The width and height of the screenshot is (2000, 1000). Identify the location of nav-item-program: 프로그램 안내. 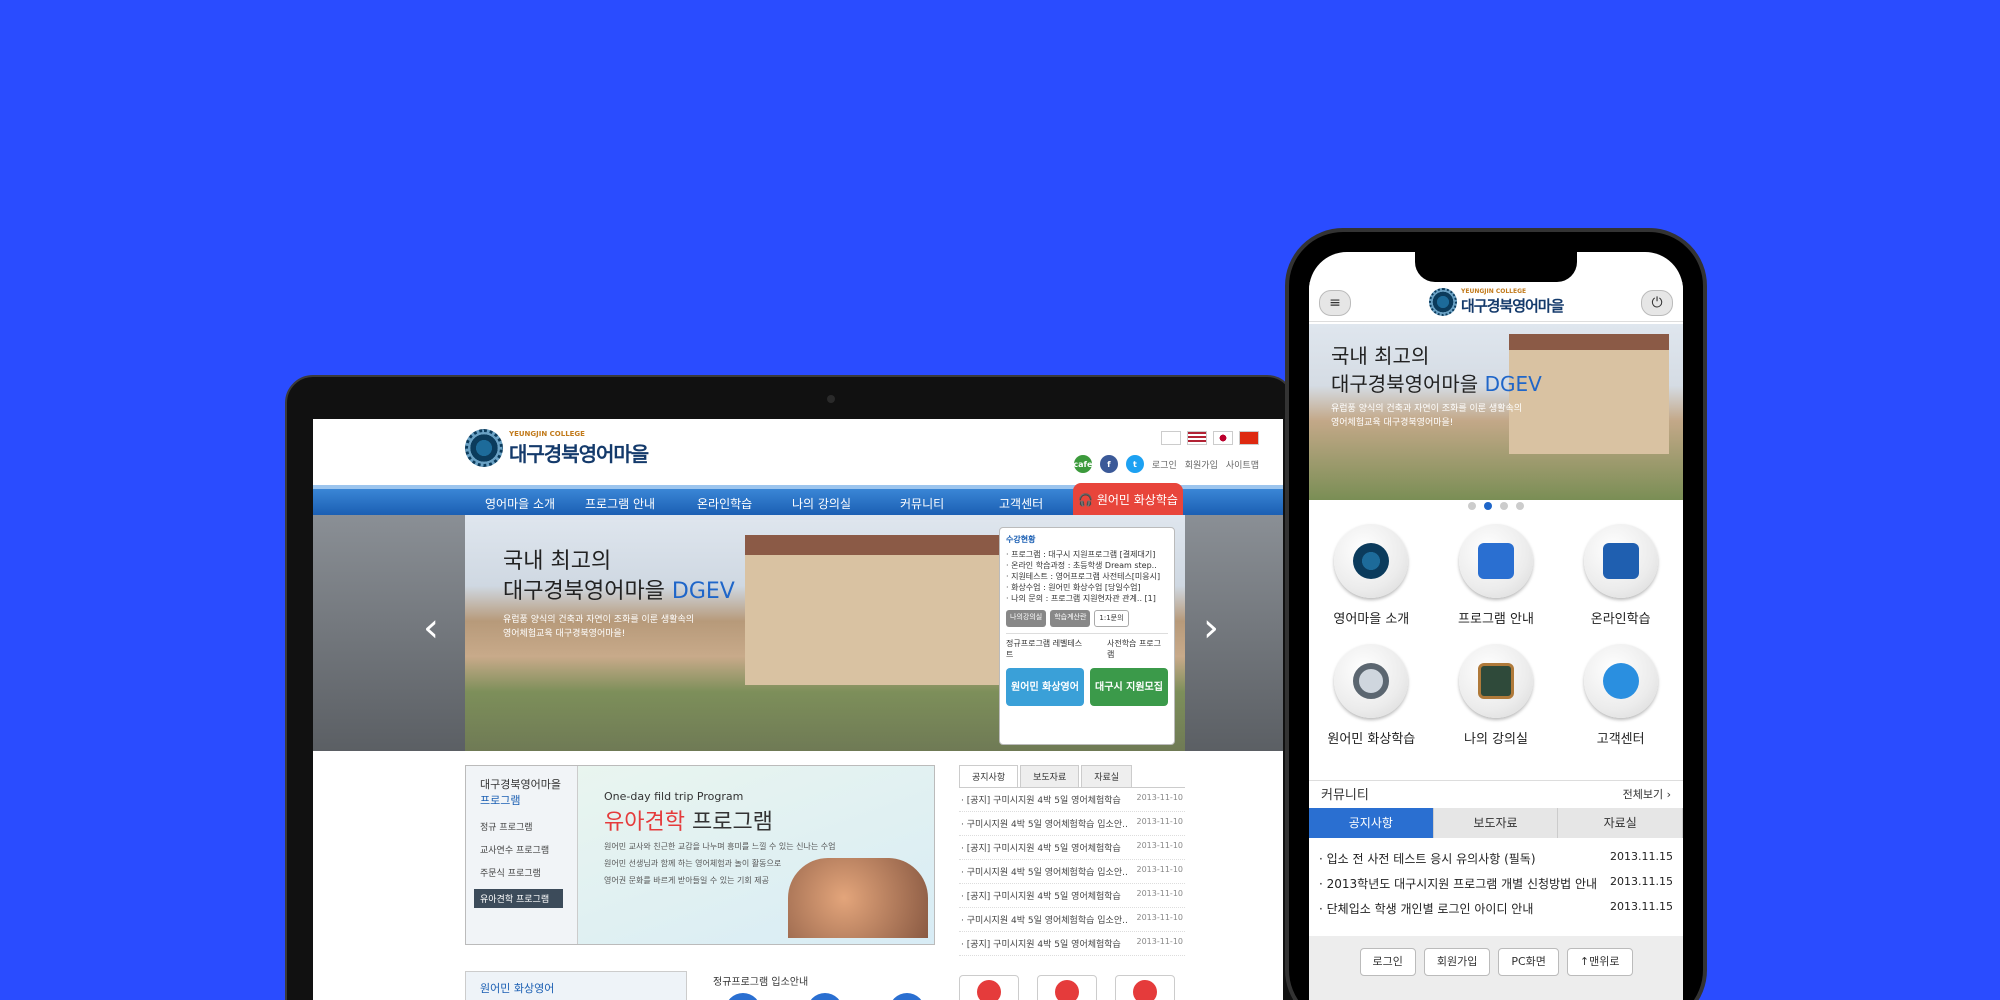
(620, 503).